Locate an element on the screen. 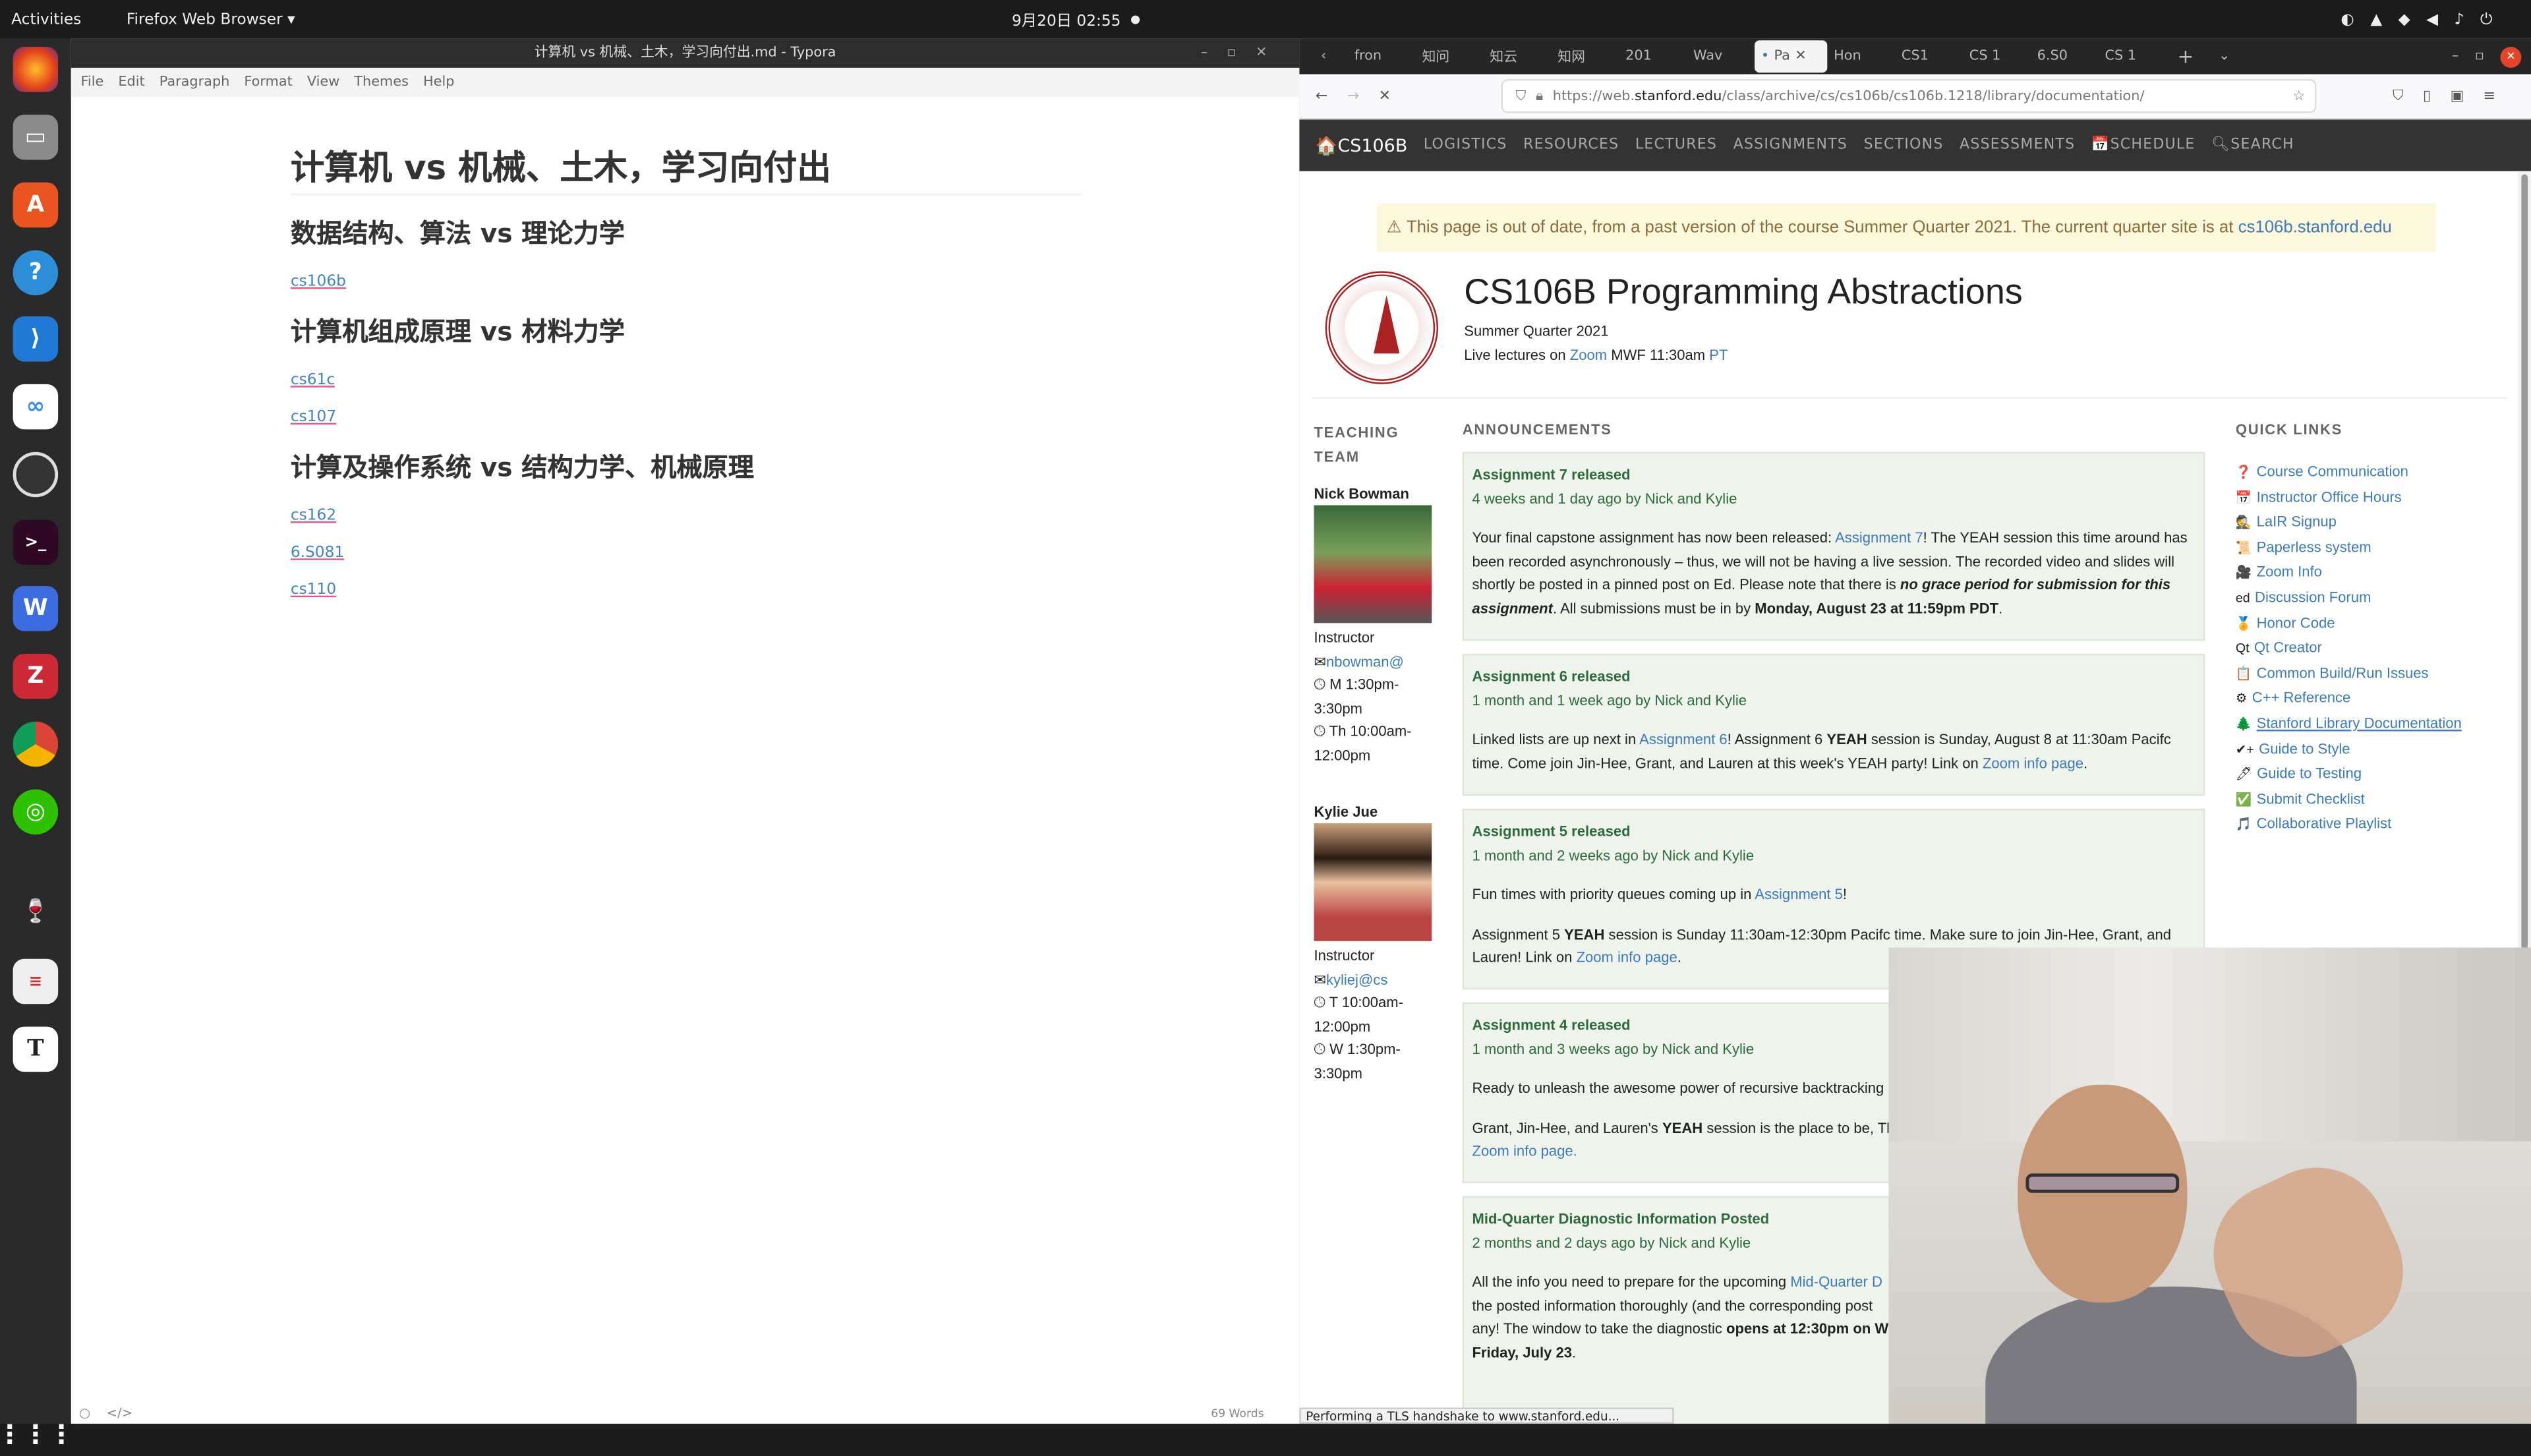 This screenshot has height=1456, width=2531. nav-search: 🔍︎SEARCH is located at coordinates (2252, 145).